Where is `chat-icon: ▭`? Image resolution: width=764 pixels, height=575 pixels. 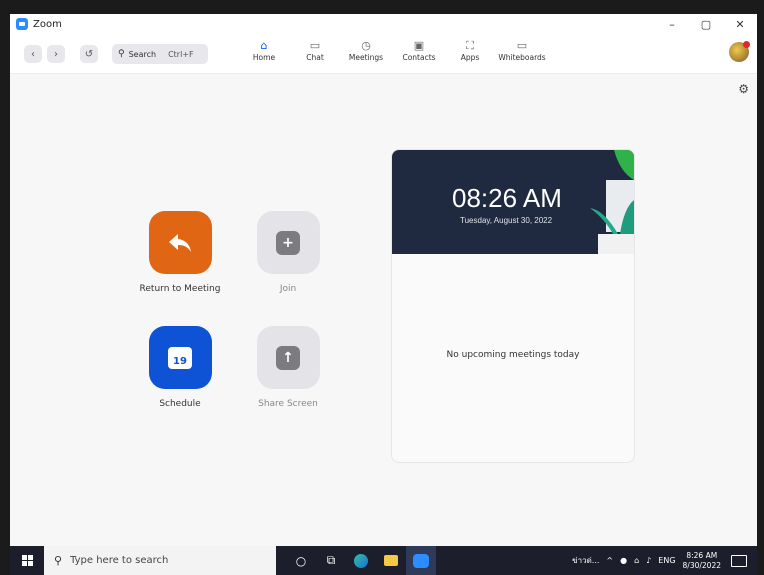
chat-icon: ▭ is located at coordinates (315, 45).